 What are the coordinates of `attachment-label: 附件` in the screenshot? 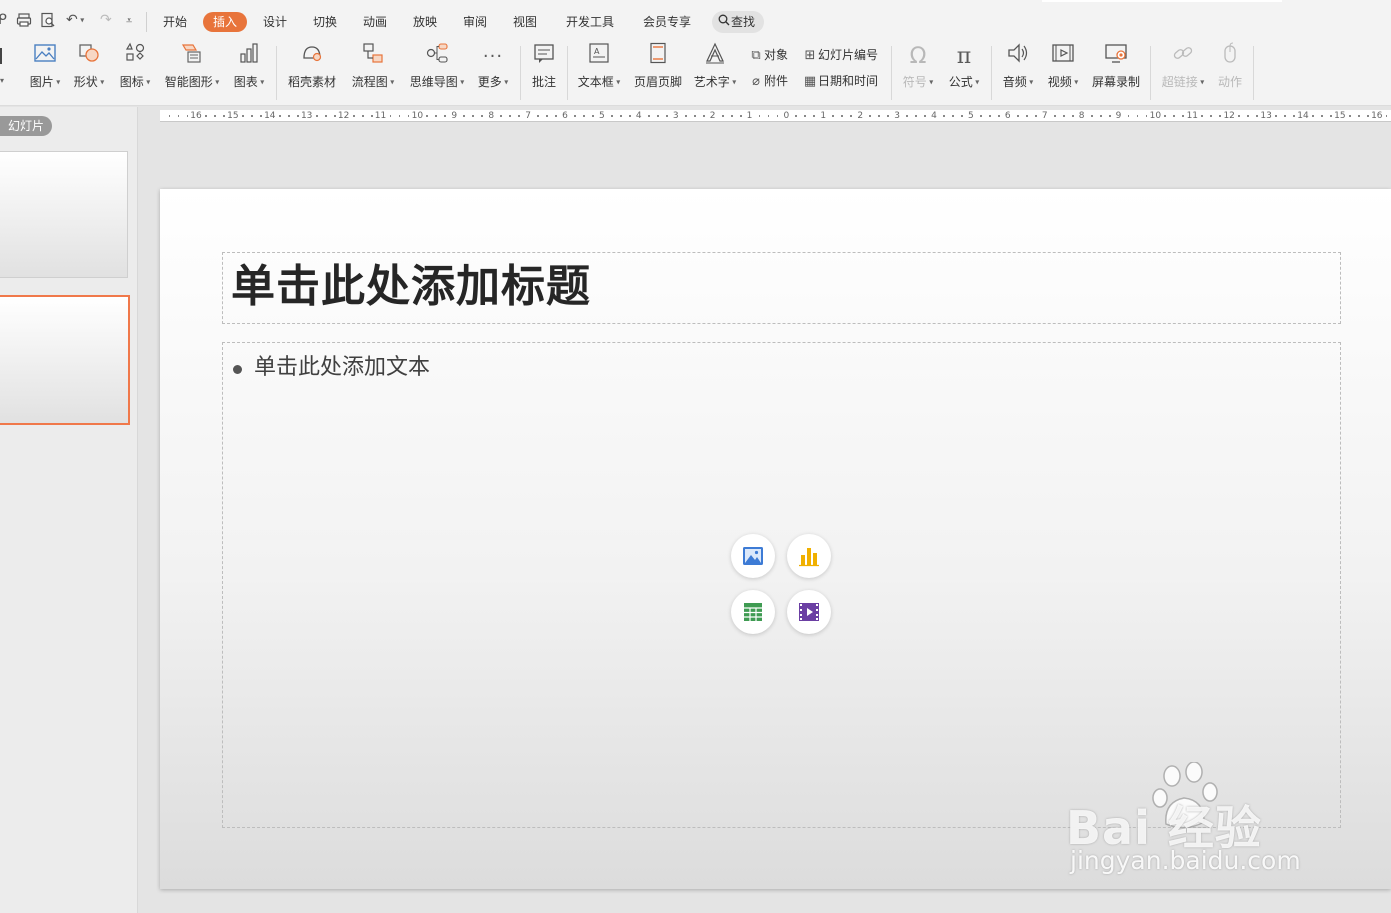 It's located at (776, 81).